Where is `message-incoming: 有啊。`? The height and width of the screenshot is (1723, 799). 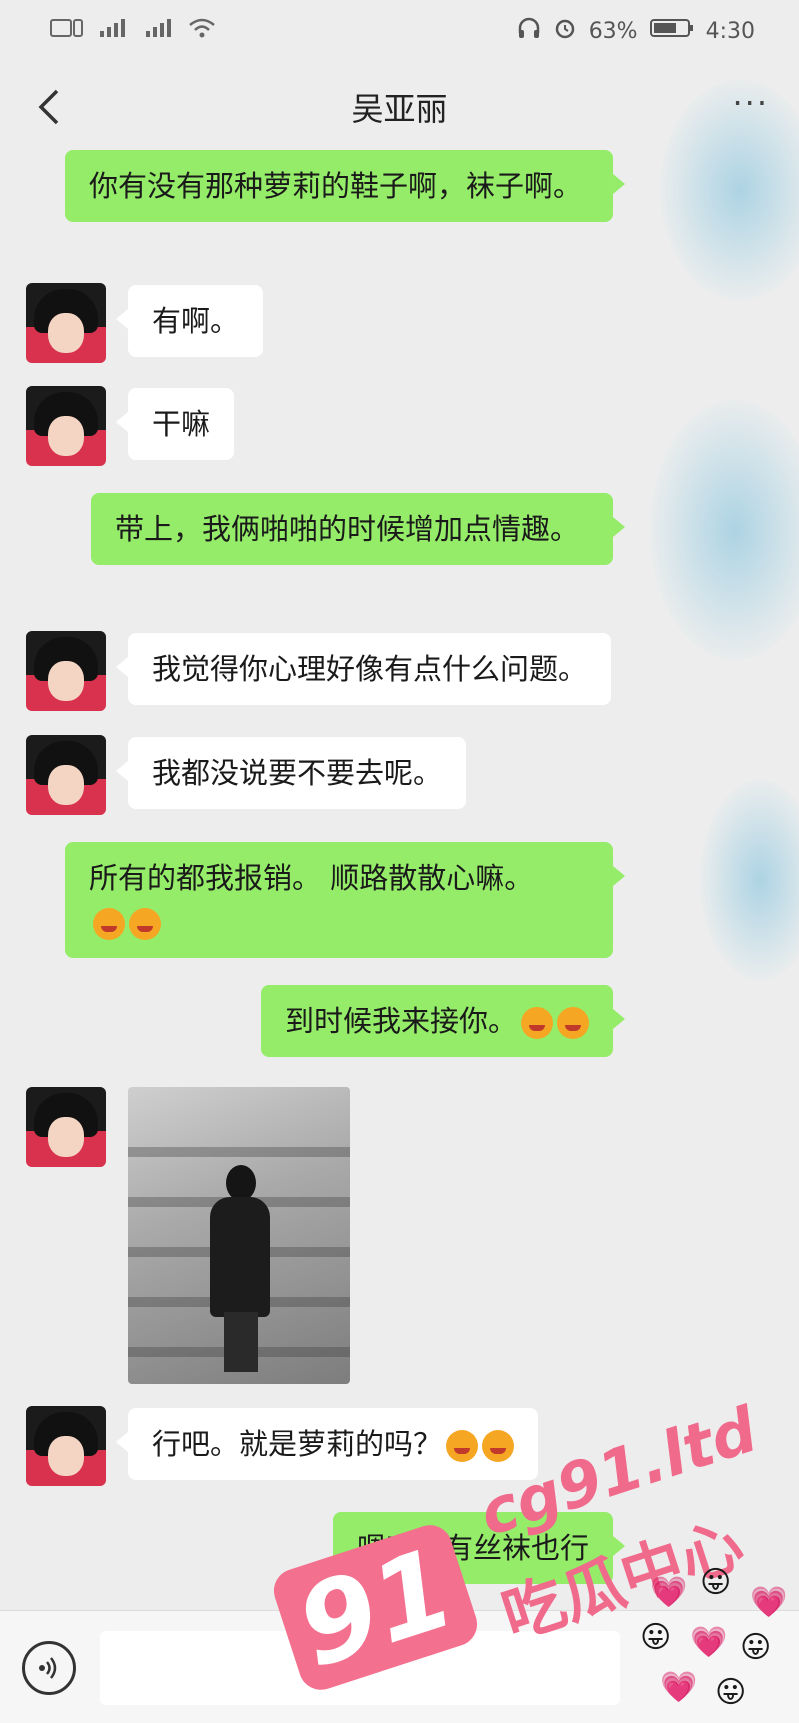
message-incoming: 有啊。 is located at coordinates (189, 321).